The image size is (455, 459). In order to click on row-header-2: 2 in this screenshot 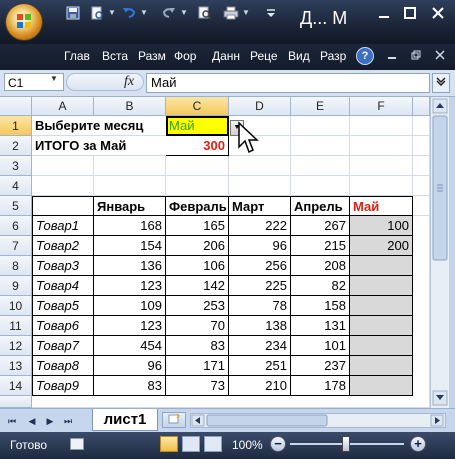, I will do `click(16, 146)`.